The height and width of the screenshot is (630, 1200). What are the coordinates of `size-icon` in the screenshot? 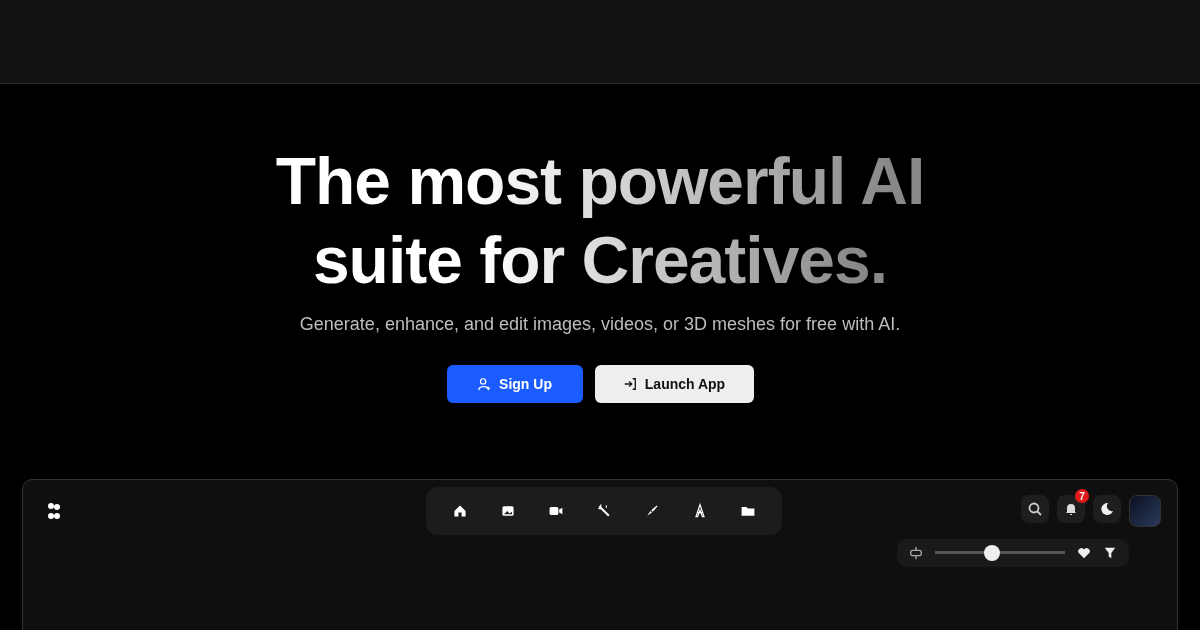 It's located at (916, 553).